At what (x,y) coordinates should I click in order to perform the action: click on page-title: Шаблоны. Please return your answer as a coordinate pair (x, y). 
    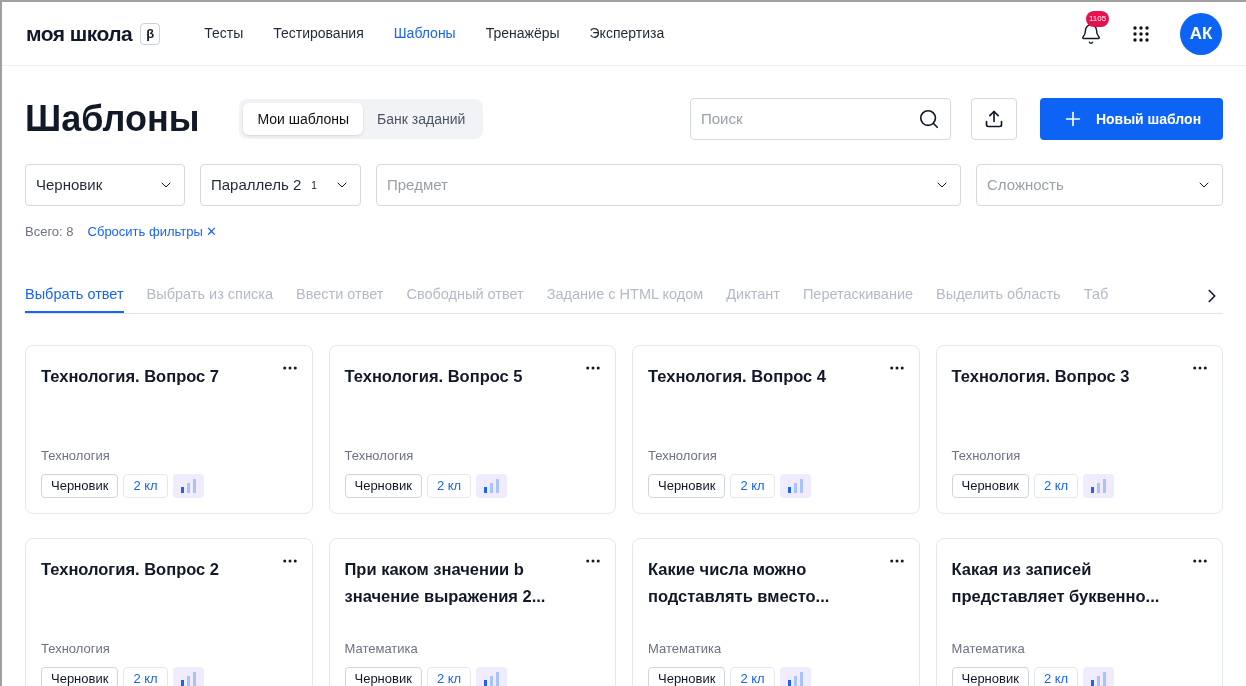
    Looking at the image, I should click on (112, 119).